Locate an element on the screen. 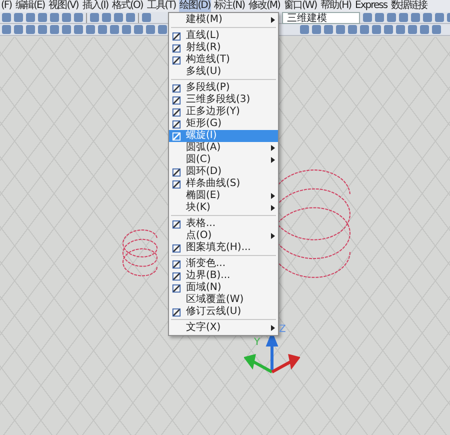 Image resolution: width=450 pixels, height=435 pixels. menu-item: 面域(N) is located at coordinates (223, 288).